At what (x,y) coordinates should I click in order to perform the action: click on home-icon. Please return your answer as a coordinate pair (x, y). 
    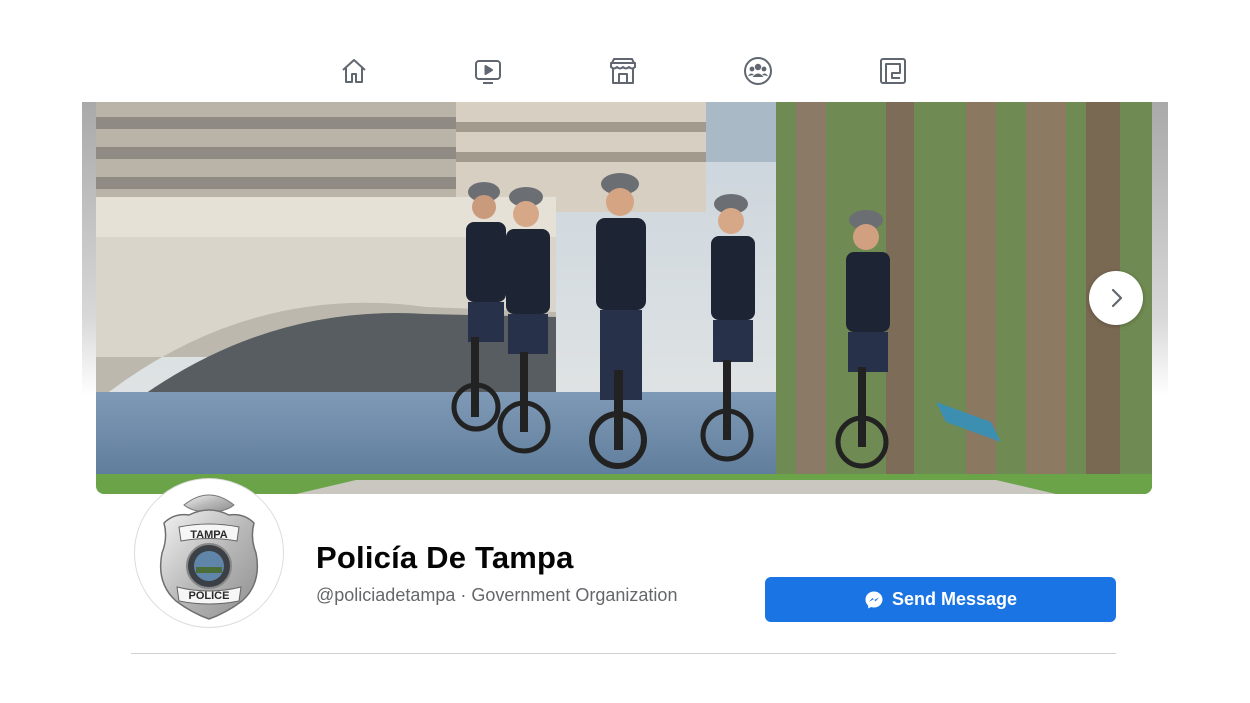
    Looking at the image, I should click on (354, 71).